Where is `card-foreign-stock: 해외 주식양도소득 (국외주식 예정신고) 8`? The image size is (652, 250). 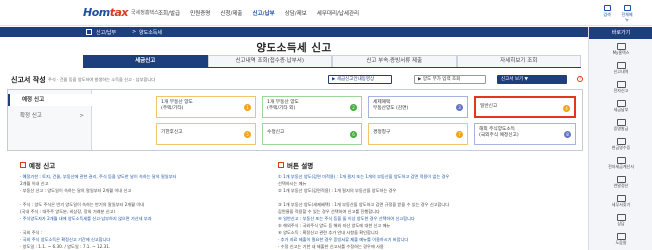
card-foreign-stock: 해외 주식양도소득 (국외주식 예정신고) 8 is located at coordinates (525, 134).